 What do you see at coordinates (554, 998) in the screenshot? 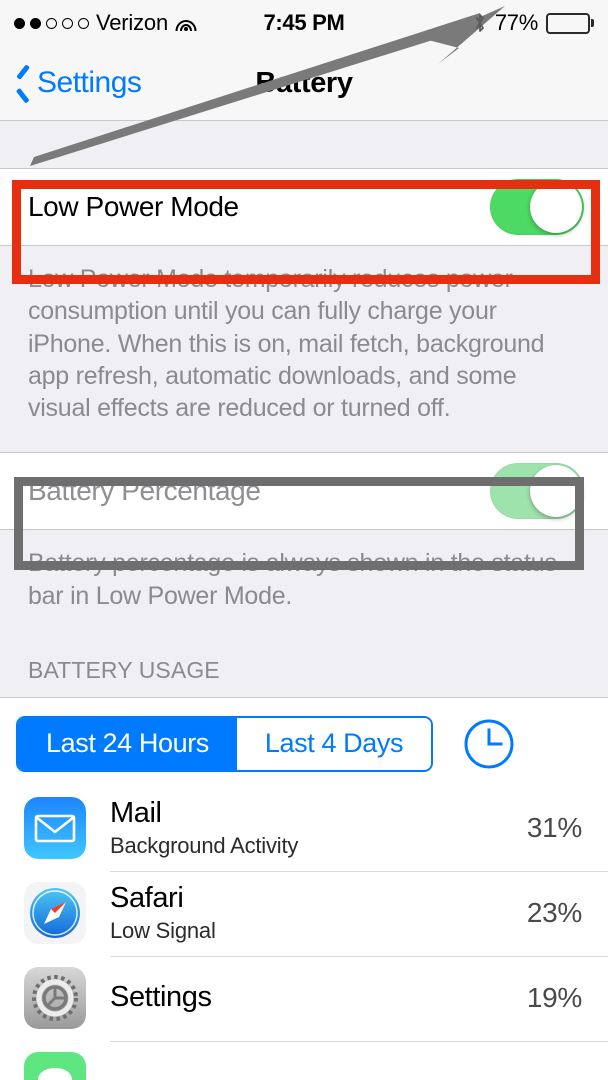
I see `app-usage-percent: 19%` at bounding box center [554, 998].